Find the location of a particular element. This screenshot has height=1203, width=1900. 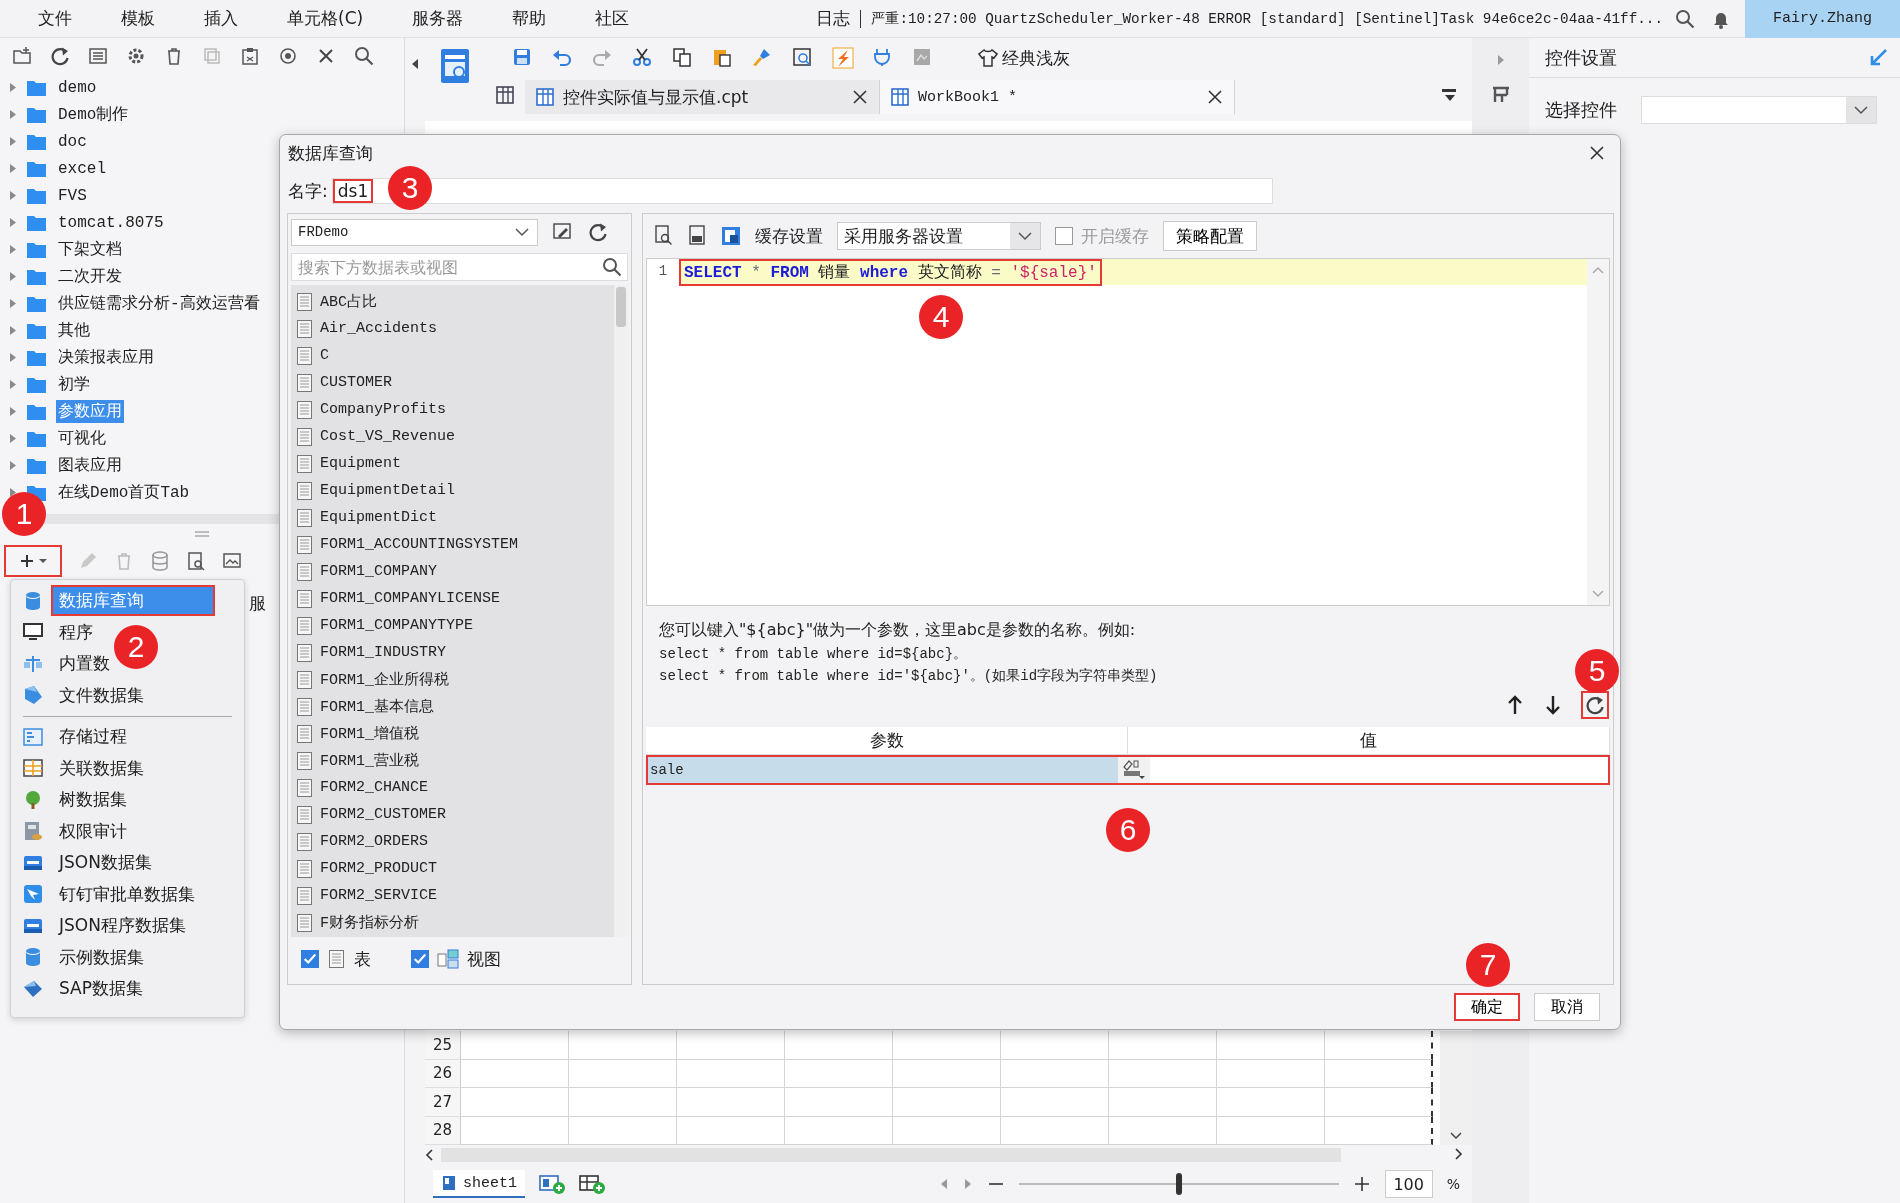

table-name: EquipmentDict is located at coordinates (379, 517).